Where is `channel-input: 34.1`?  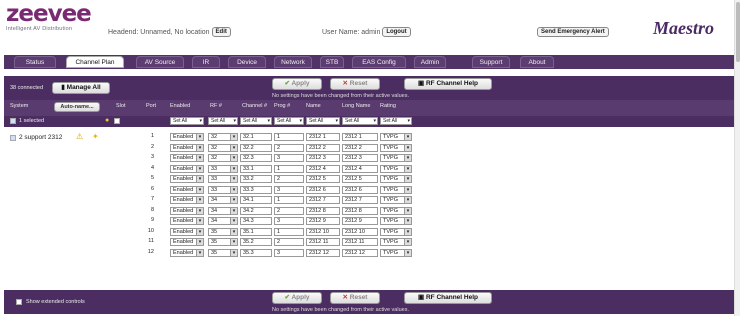 channel-input: 34.1 is located at coordinates (256, 200).